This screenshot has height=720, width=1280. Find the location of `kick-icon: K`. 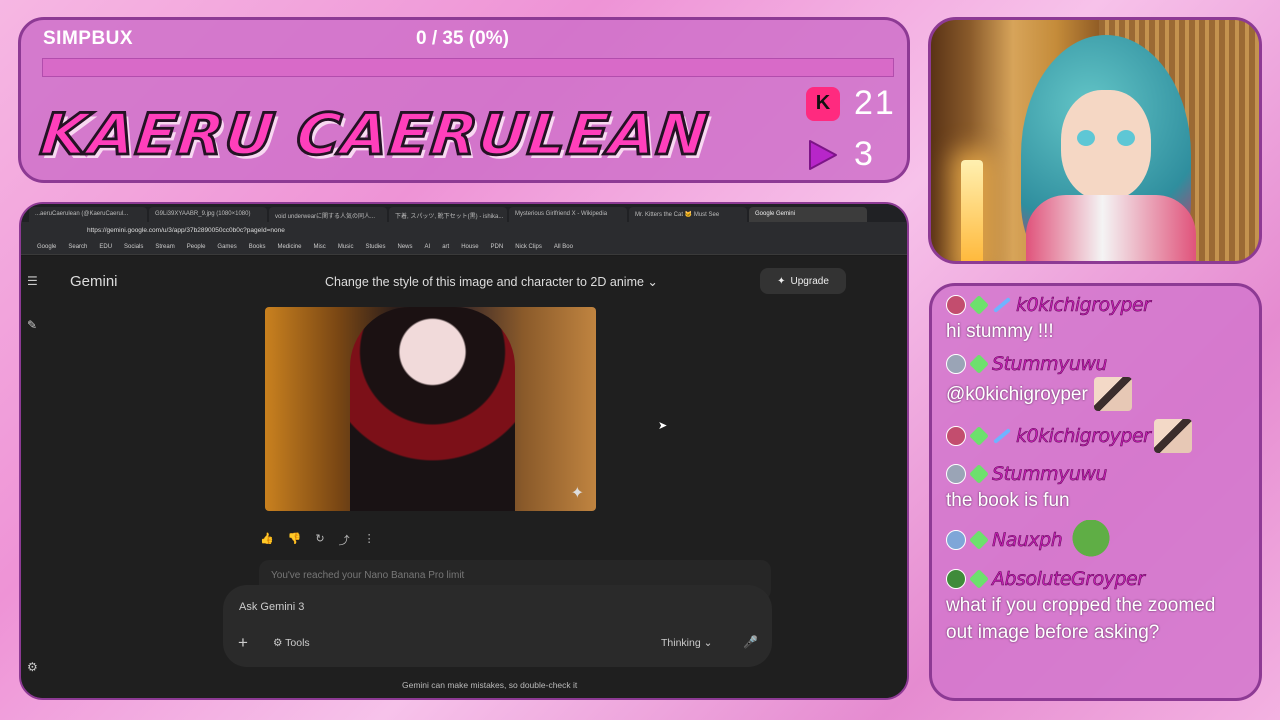

kick-icon: K is located at coordinates (823, 103).